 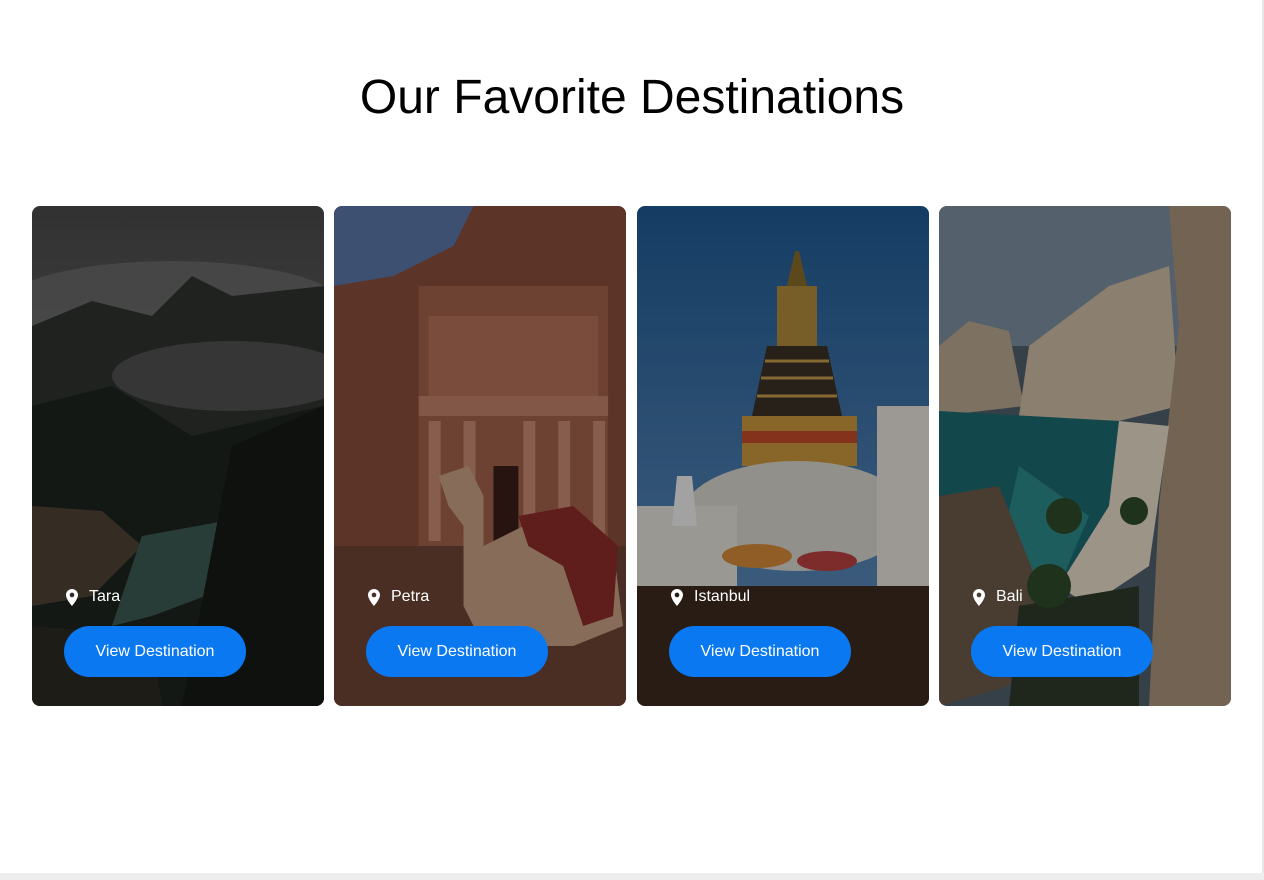 What do you see at coordinates (410, 596) in the screenshot?
I see `location-name: Petra` at bounding box center [410, 596].